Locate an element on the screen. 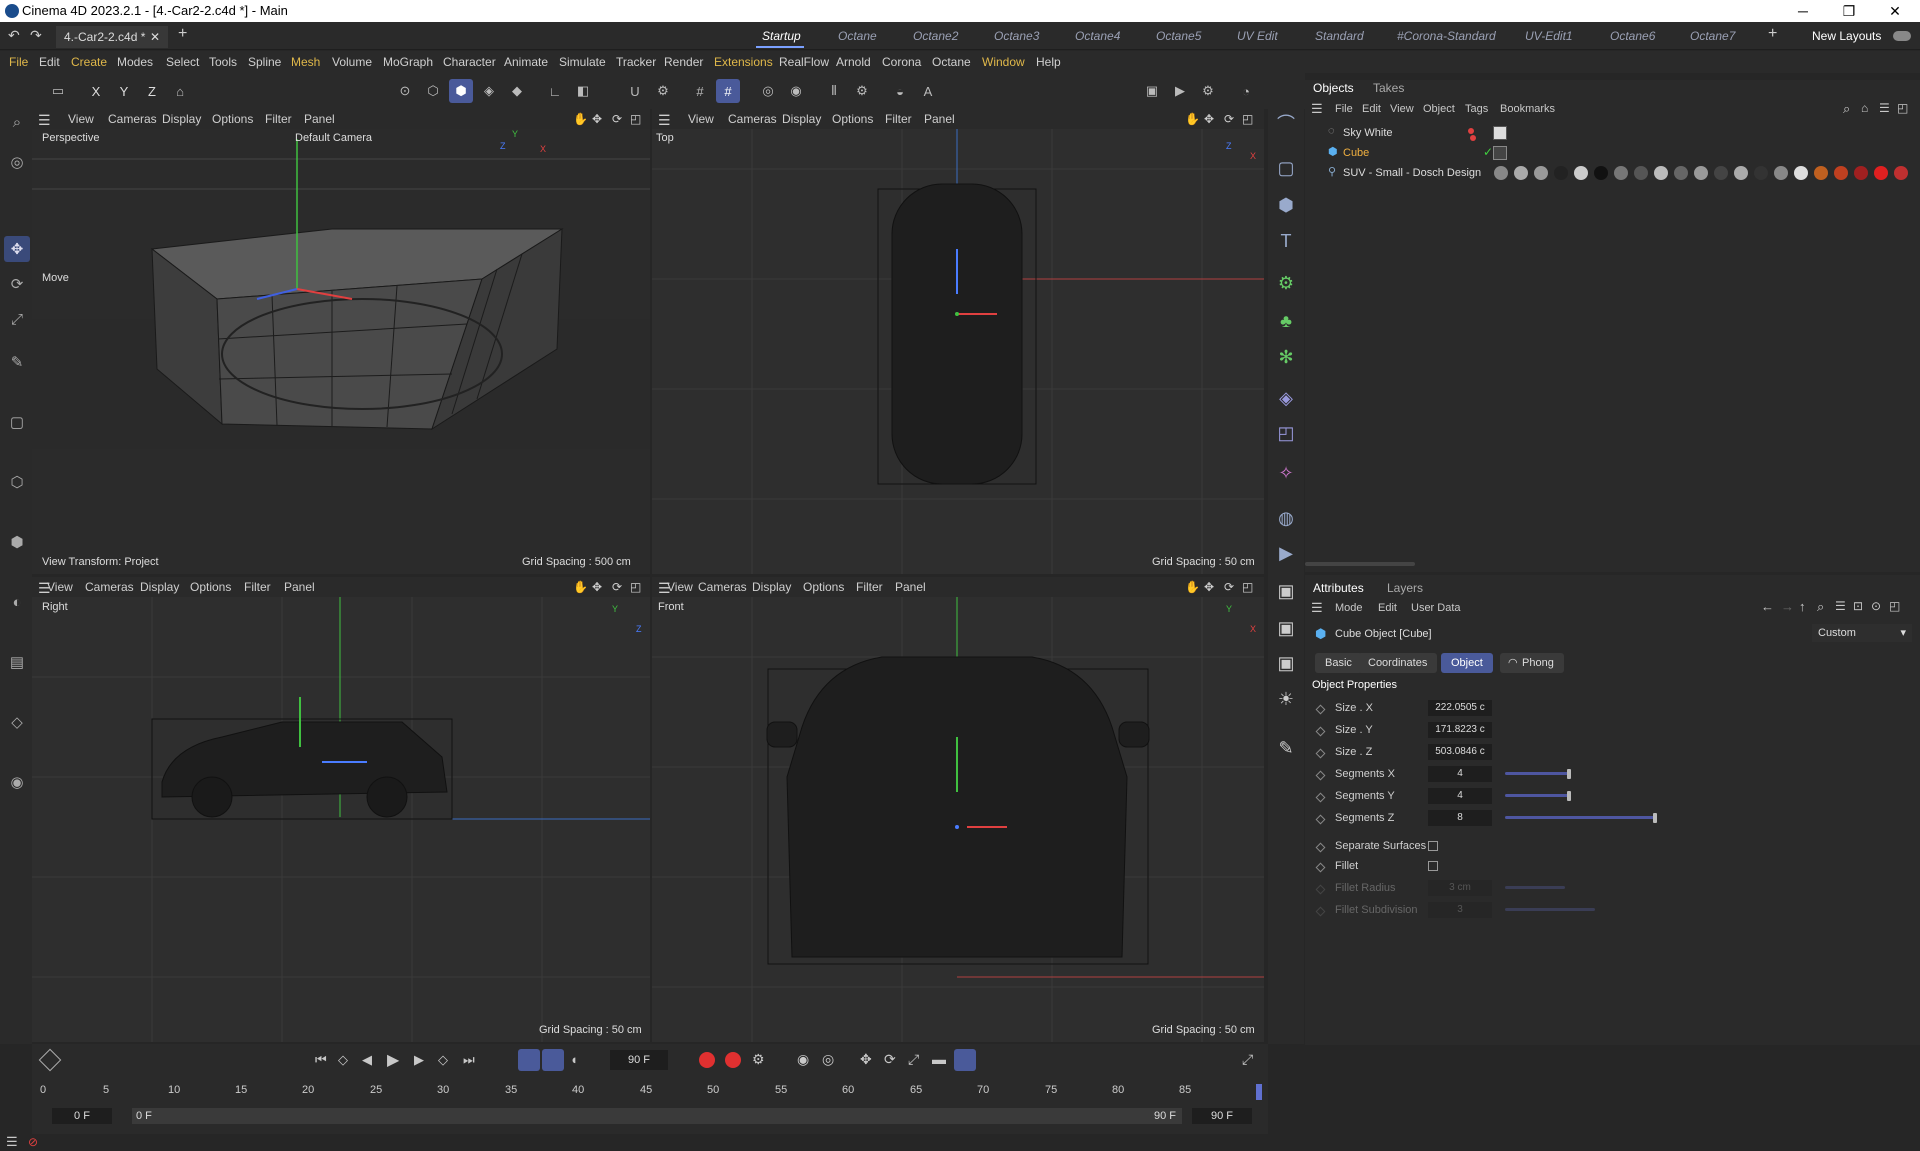  size-y-input: 171.8223 c is located at coordinates (1460, 730).